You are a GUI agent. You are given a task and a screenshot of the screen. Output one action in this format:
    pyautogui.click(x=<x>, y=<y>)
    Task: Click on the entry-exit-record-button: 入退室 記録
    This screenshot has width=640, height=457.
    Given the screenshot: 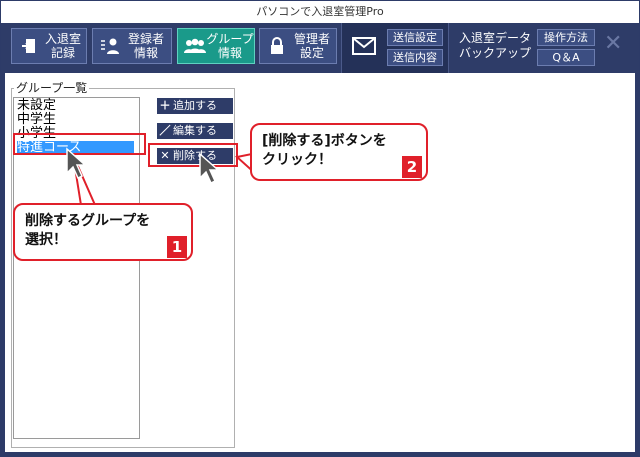 What is the action you would take?
    pyautogui.click(x=49, y=46)
    